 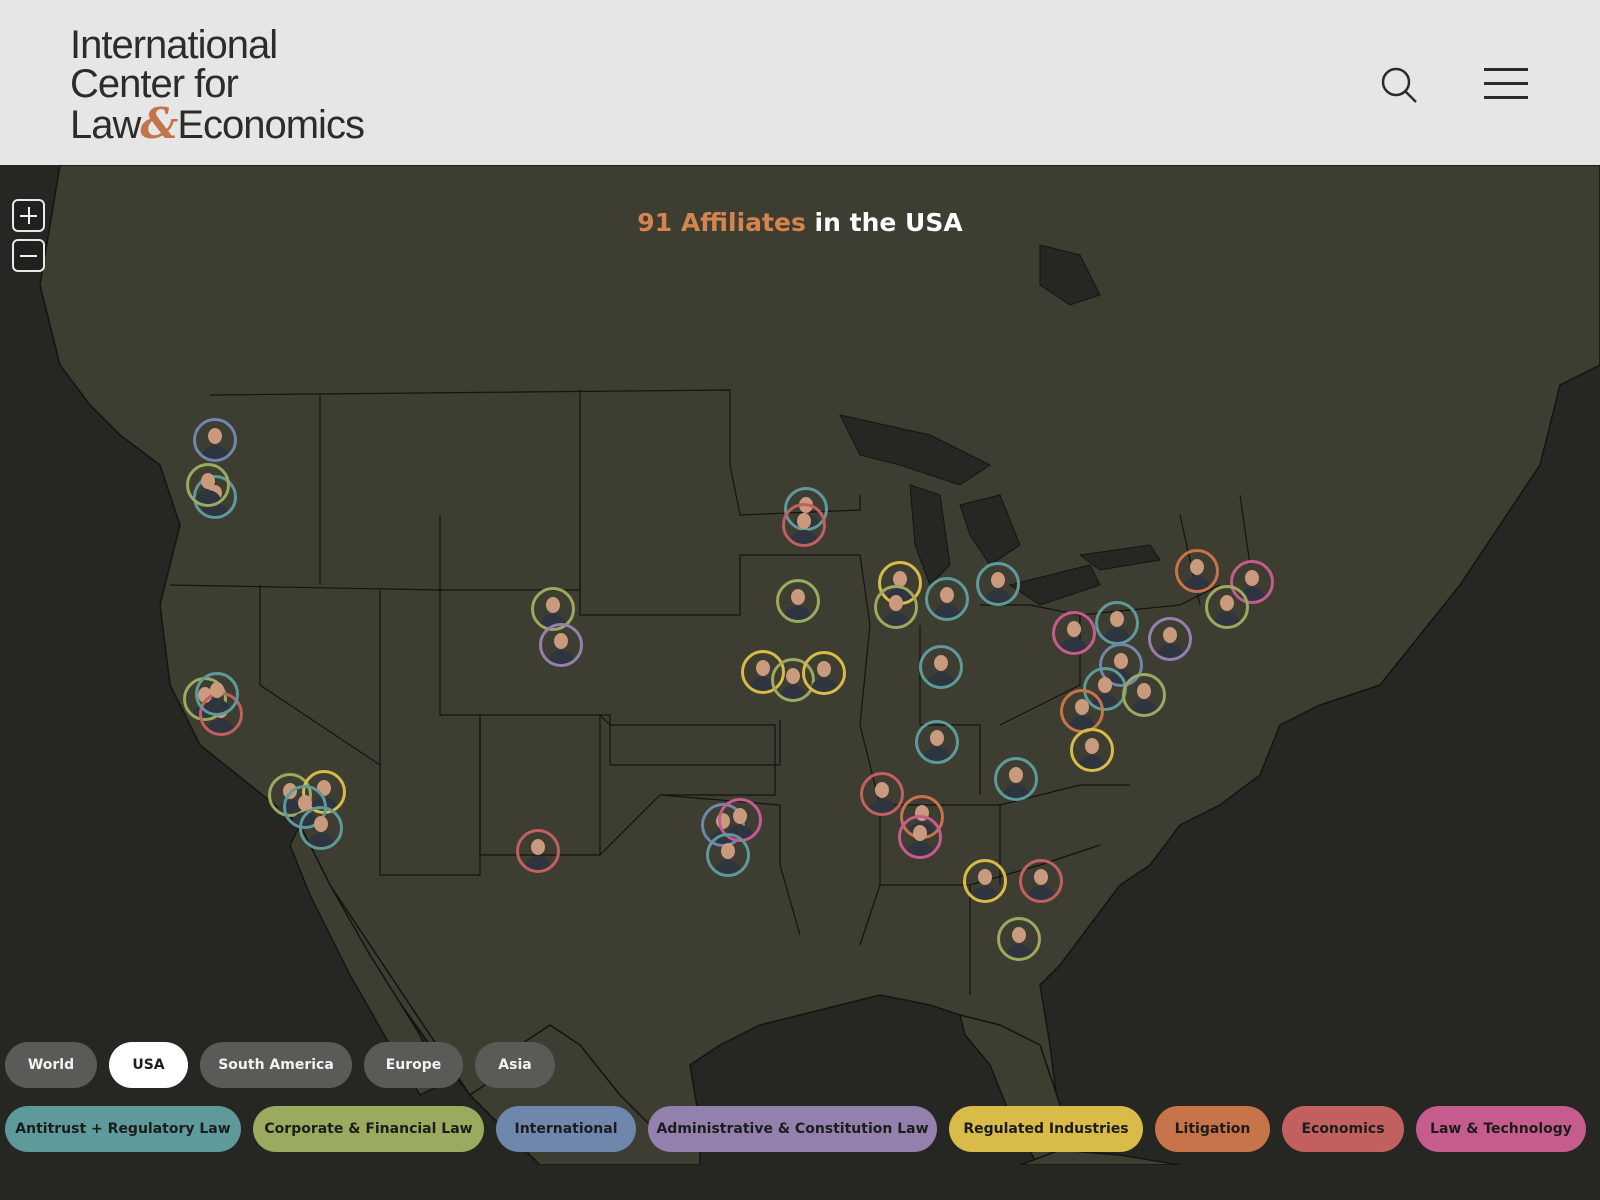 I want to click on hamburger-menu-icon, so click(x=1506, y=84).